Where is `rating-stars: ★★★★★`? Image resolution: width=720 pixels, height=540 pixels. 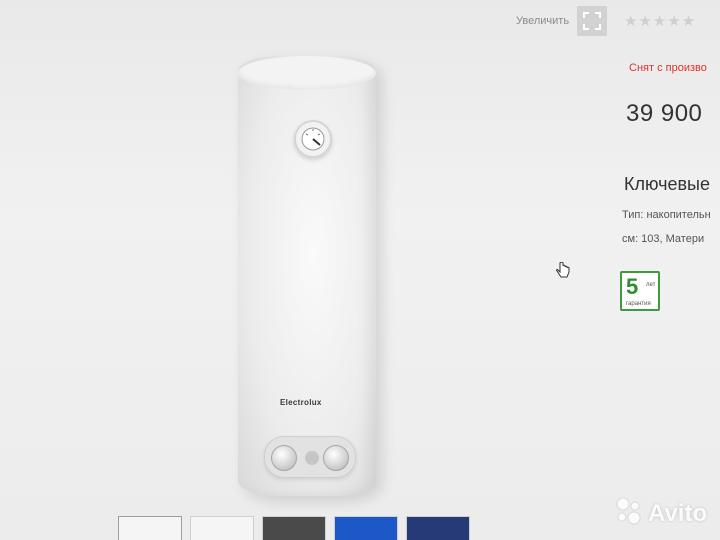 rating-stars: ★★★★★ is located at coordinates (660, 21).